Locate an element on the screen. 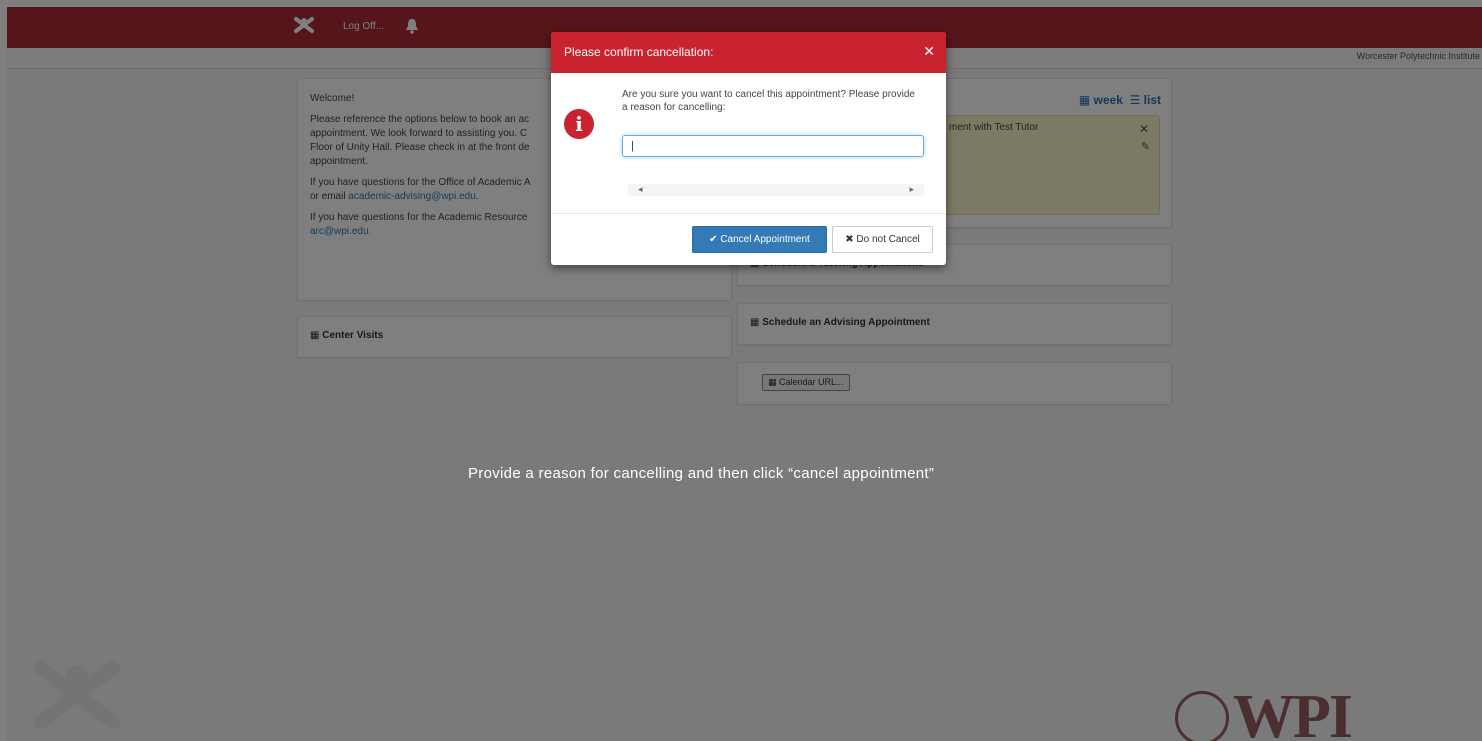 The width and height of the screenshot is (1482, 741). scroll-left-icon: ◂ is located at coordinates (640, 189).